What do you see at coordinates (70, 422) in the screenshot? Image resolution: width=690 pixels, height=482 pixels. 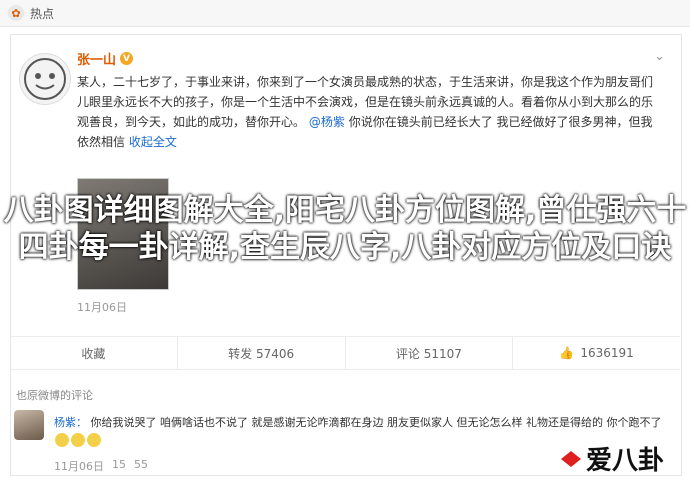 I see `commenter-name: 杨紫：` at bounding box center [70, 422].